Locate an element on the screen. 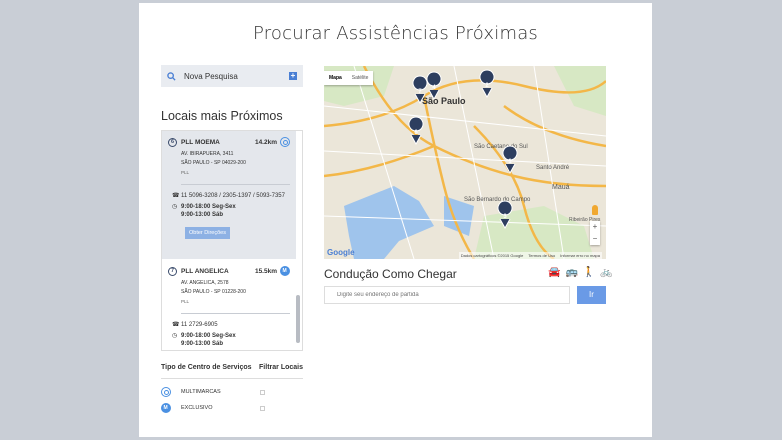  pegman-icon is located at coordinates (595, 210).